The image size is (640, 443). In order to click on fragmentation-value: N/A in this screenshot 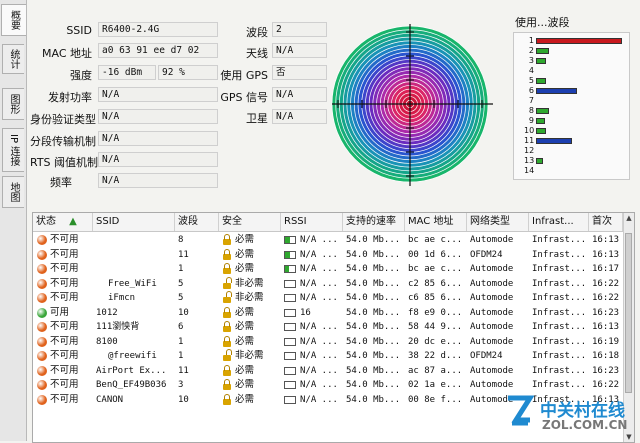, I will do `click(158, 138)`.